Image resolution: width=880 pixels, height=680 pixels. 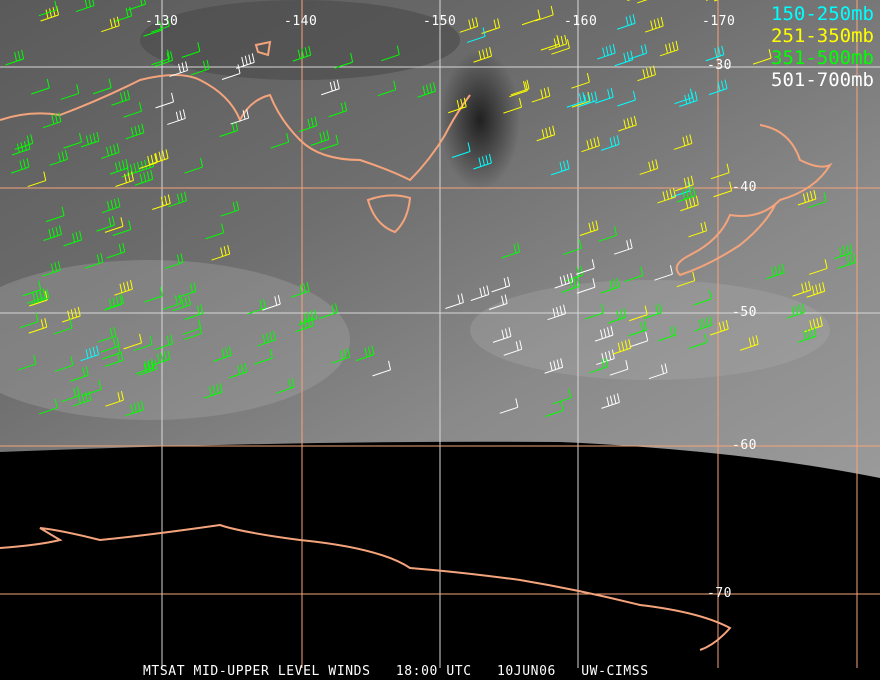 I want to click on lon-label: -160, so click(x=581, y=21).